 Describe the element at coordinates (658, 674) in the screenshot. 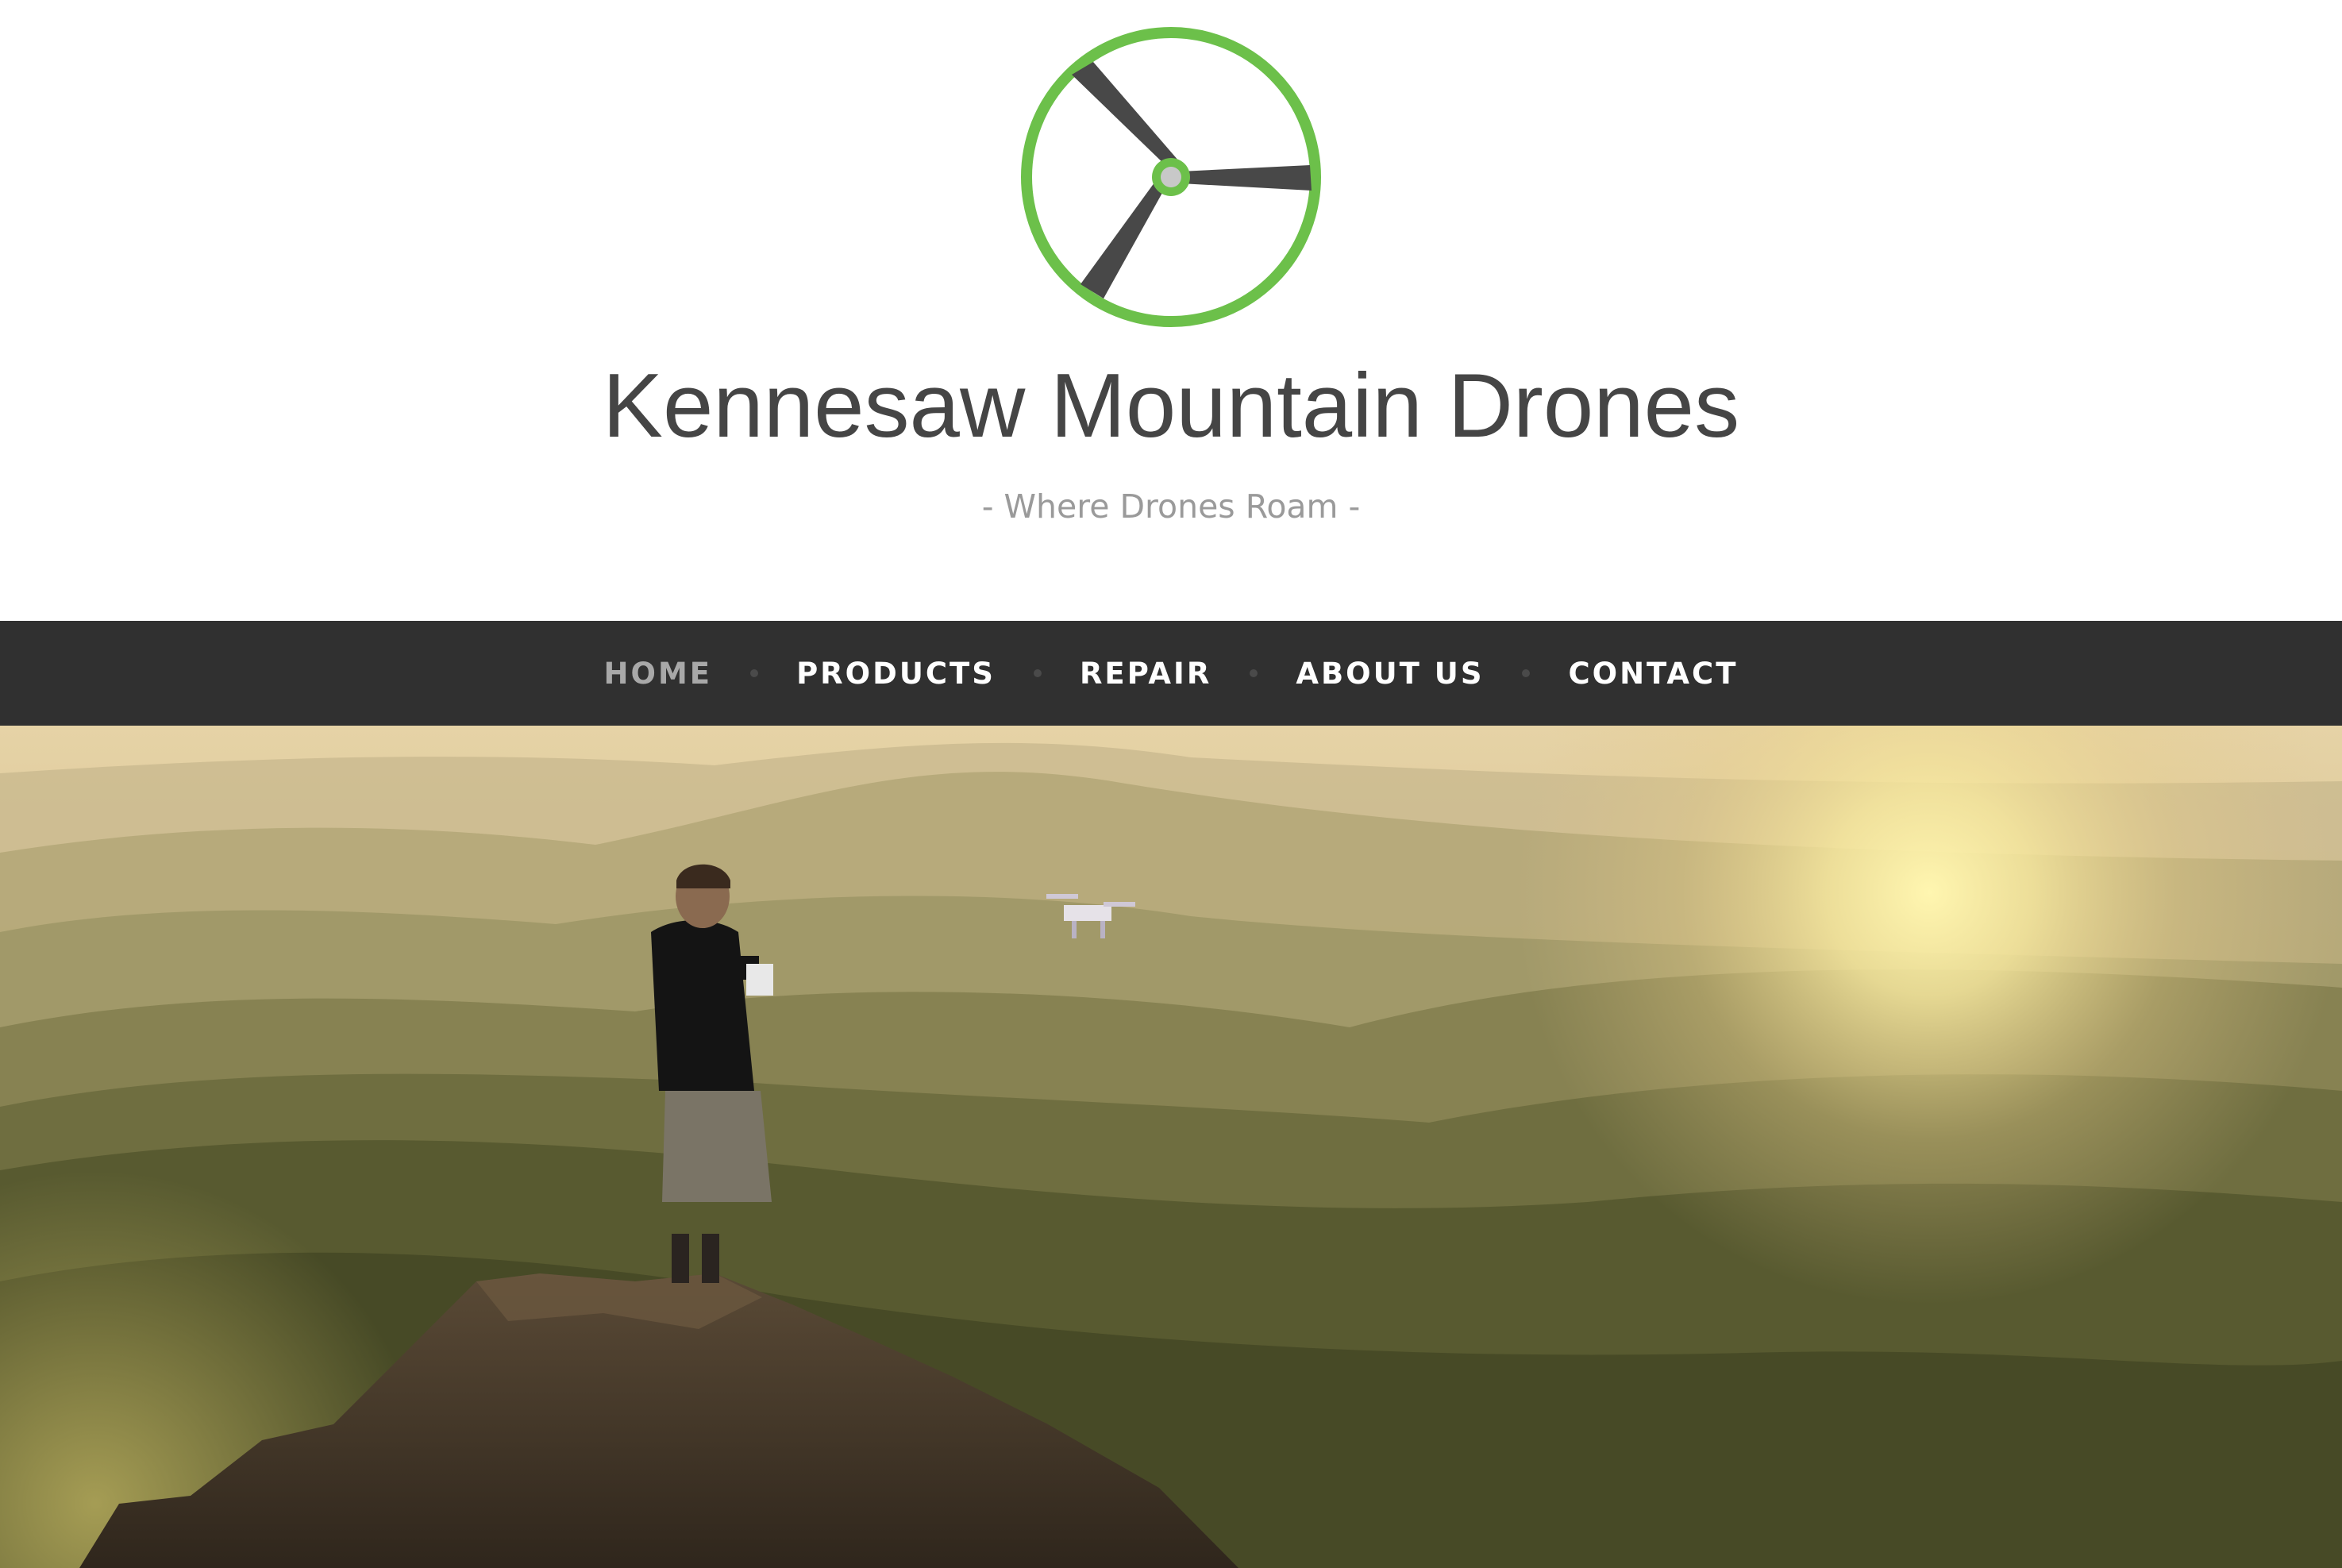

I see `nav-item-home: HOME` at that location.